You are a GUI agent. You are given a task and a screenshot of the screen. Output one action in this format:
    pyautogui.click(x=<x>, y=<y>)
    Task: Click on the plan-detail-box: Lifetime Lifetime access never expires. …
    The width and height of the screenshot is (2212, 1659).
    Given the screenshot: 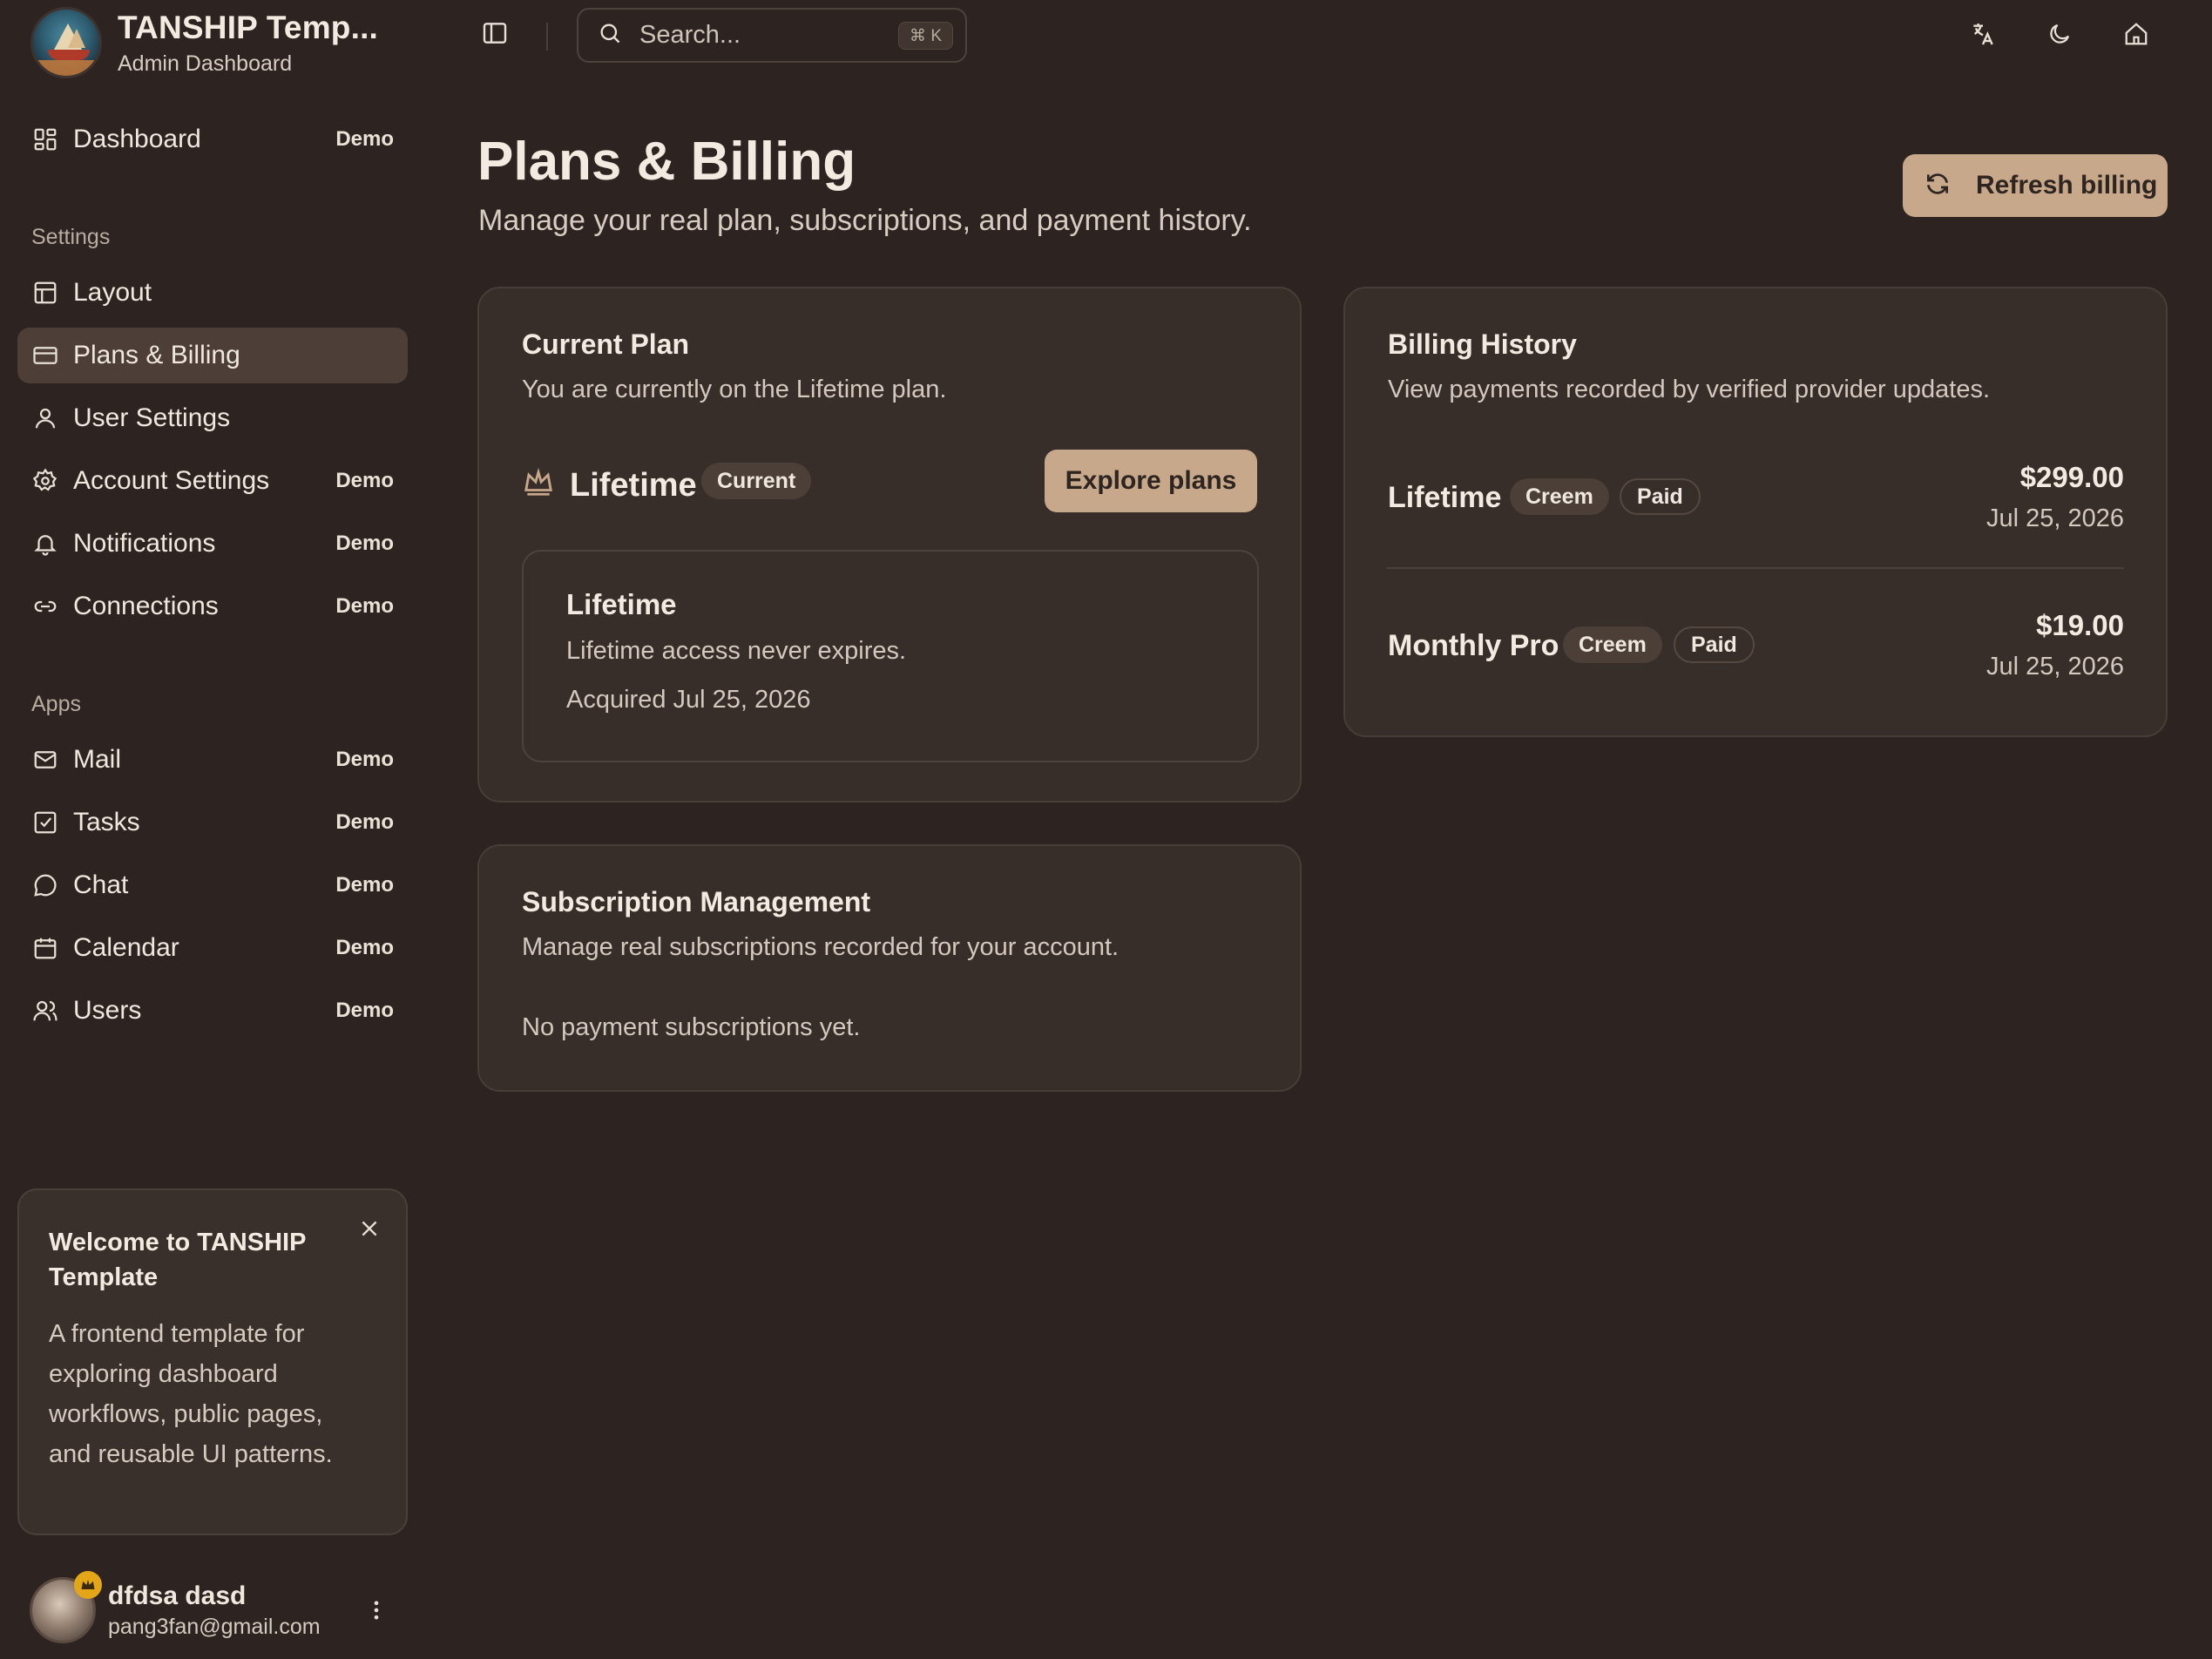 What is the action you would take?
    pyautogui.click(x=890, y=656)
    